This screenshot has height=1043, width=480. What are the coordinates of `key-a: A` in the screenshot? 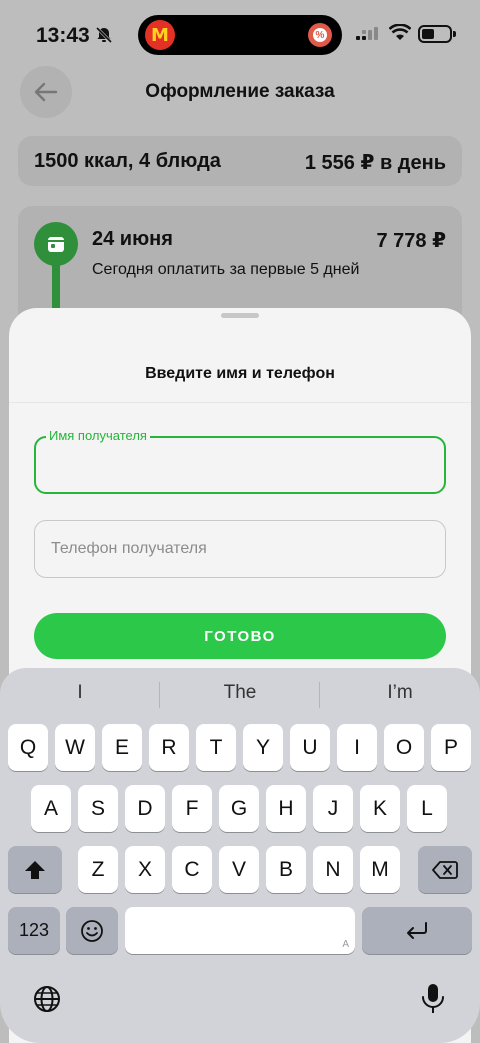 It's located at (51, 808).